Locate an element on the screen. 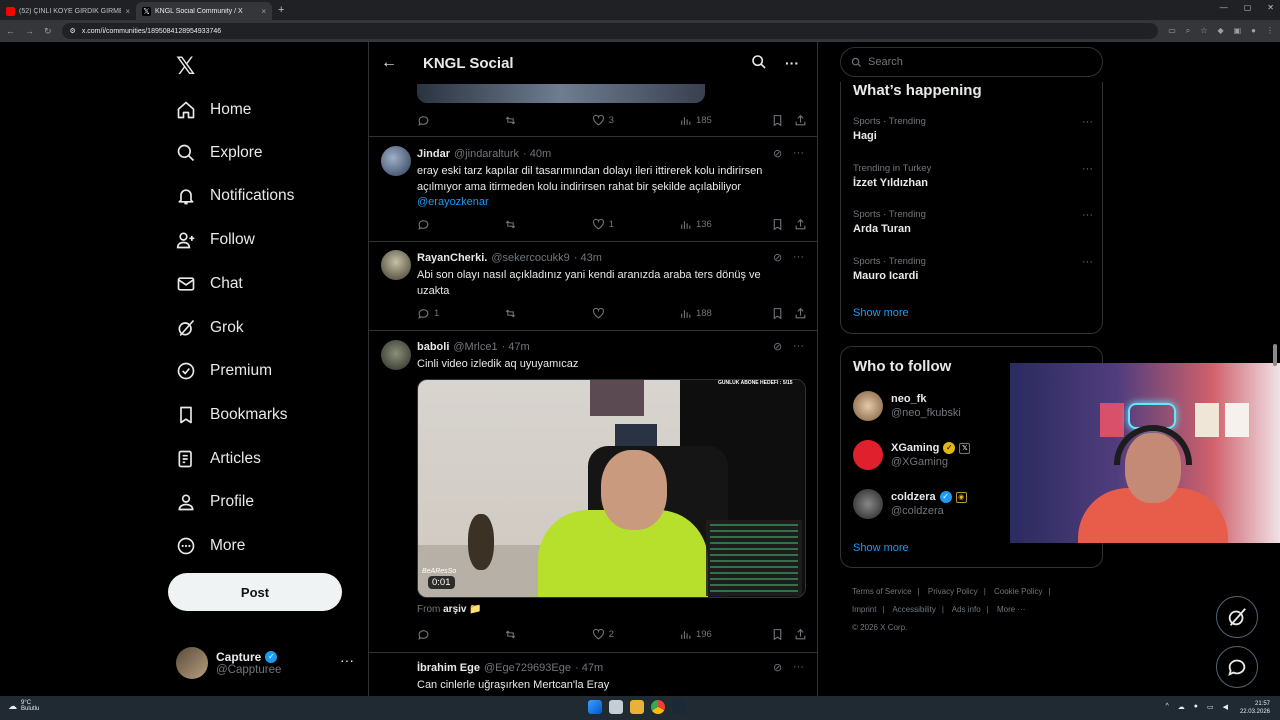 This screenshot has width=1280, height=720. windows-start-icon is located at coordinates (595, 707).